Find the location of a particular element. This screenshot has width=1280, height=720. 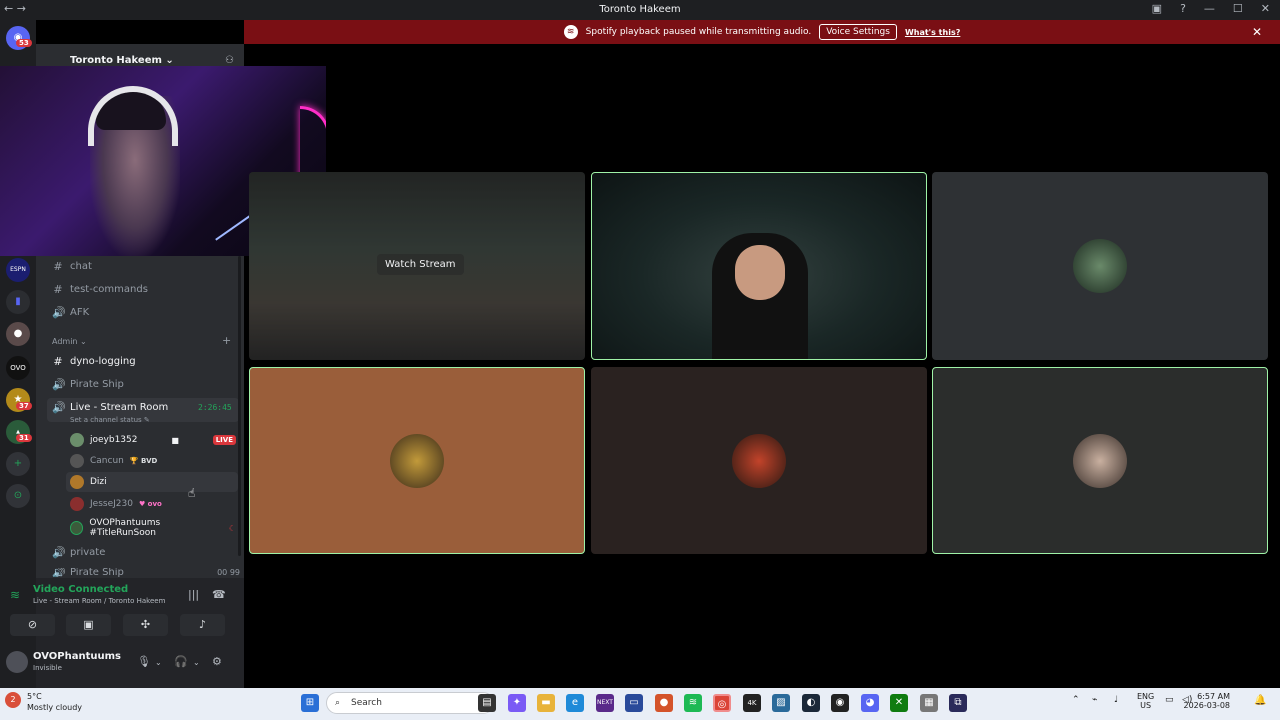

minimize-button: — is located at coordinates (1209, 8).